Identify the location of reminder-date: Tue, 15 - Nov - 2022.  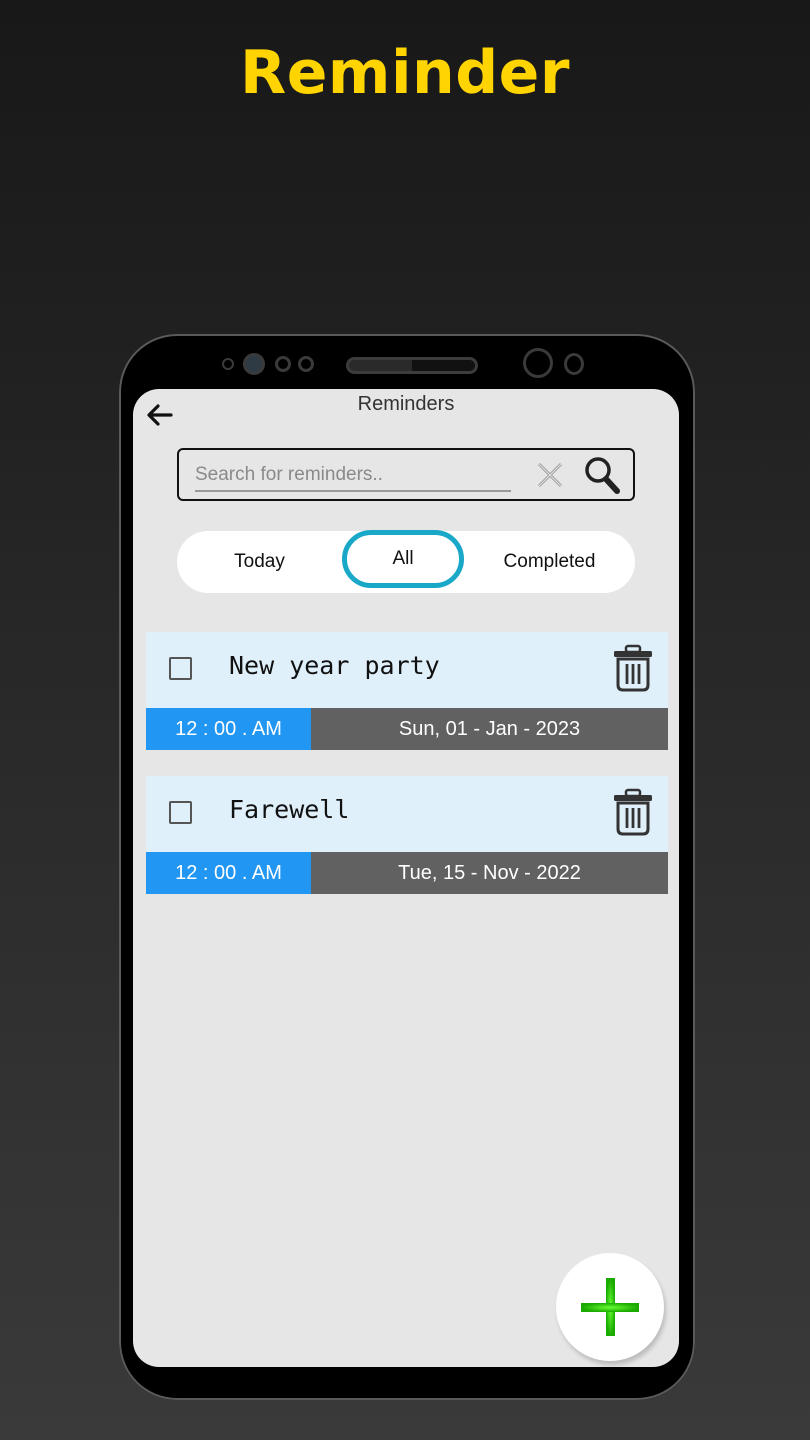
(489, 873).